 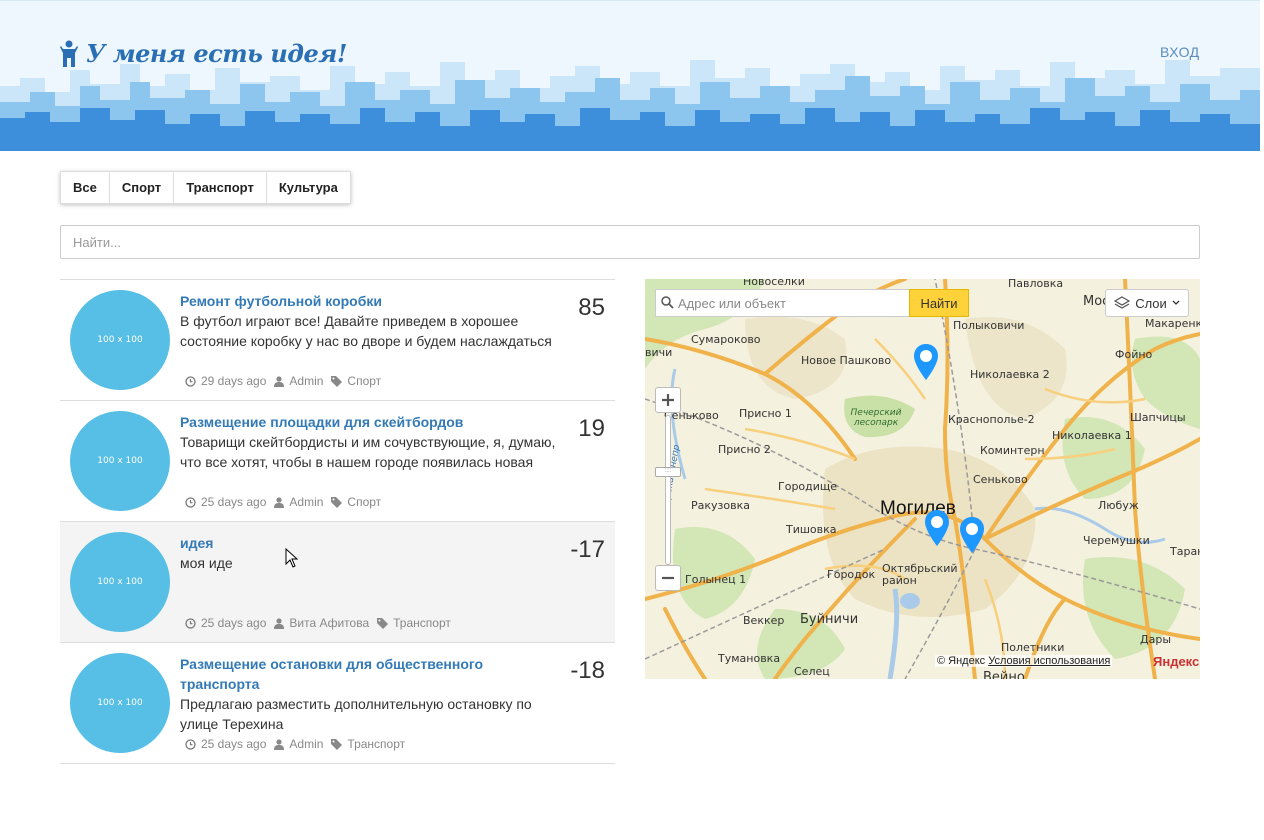 I want to click on idea-author: Вита Афитова, so click(x=329, y=623).